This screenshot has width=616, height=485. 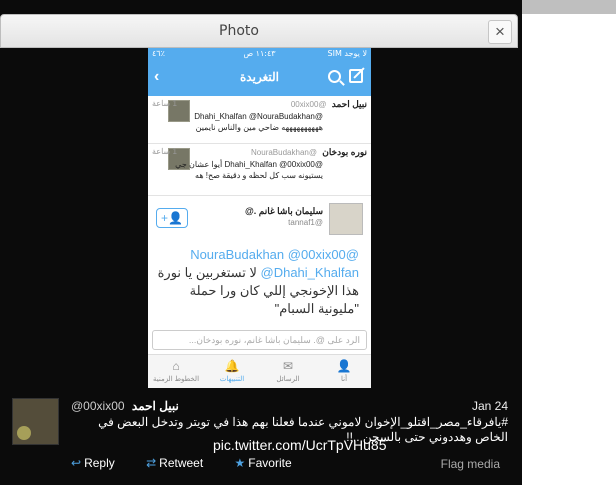 I want to click on favorite-label: Favorite, so click(x=270, y=463).